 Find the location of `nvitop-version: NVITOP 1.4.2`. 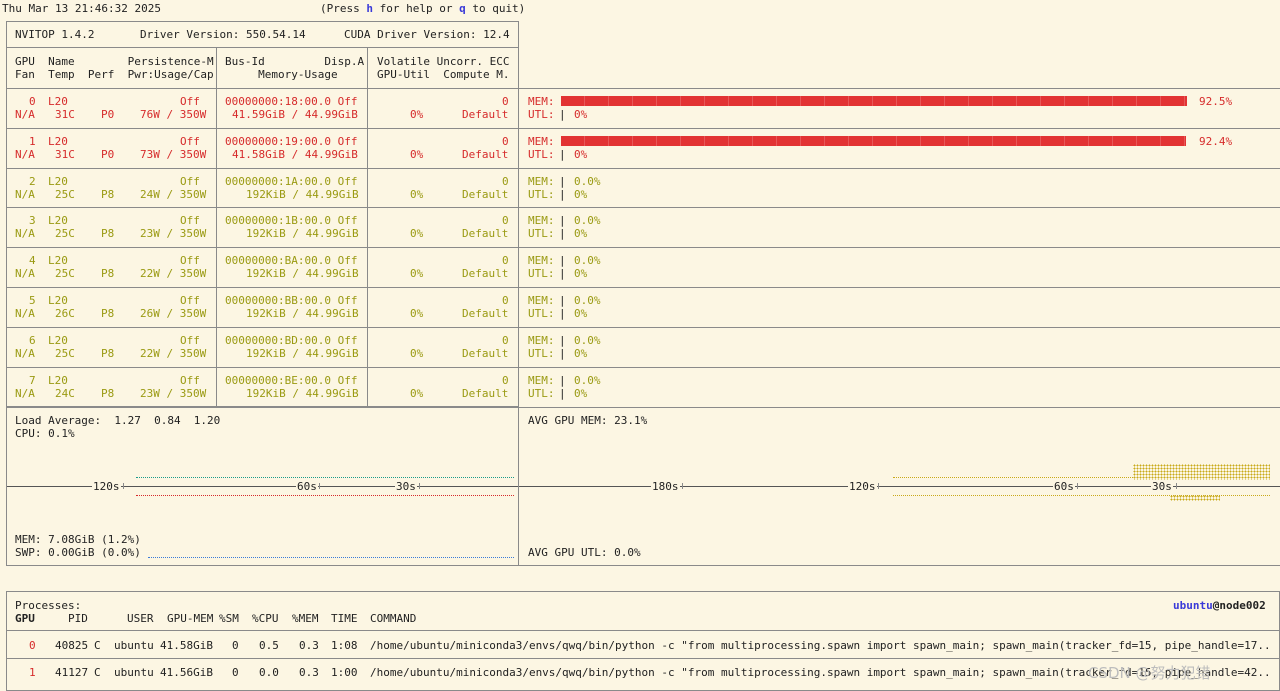

nvitop-version: NVITOP 1.4.2 is located at coordinates (55, 34).